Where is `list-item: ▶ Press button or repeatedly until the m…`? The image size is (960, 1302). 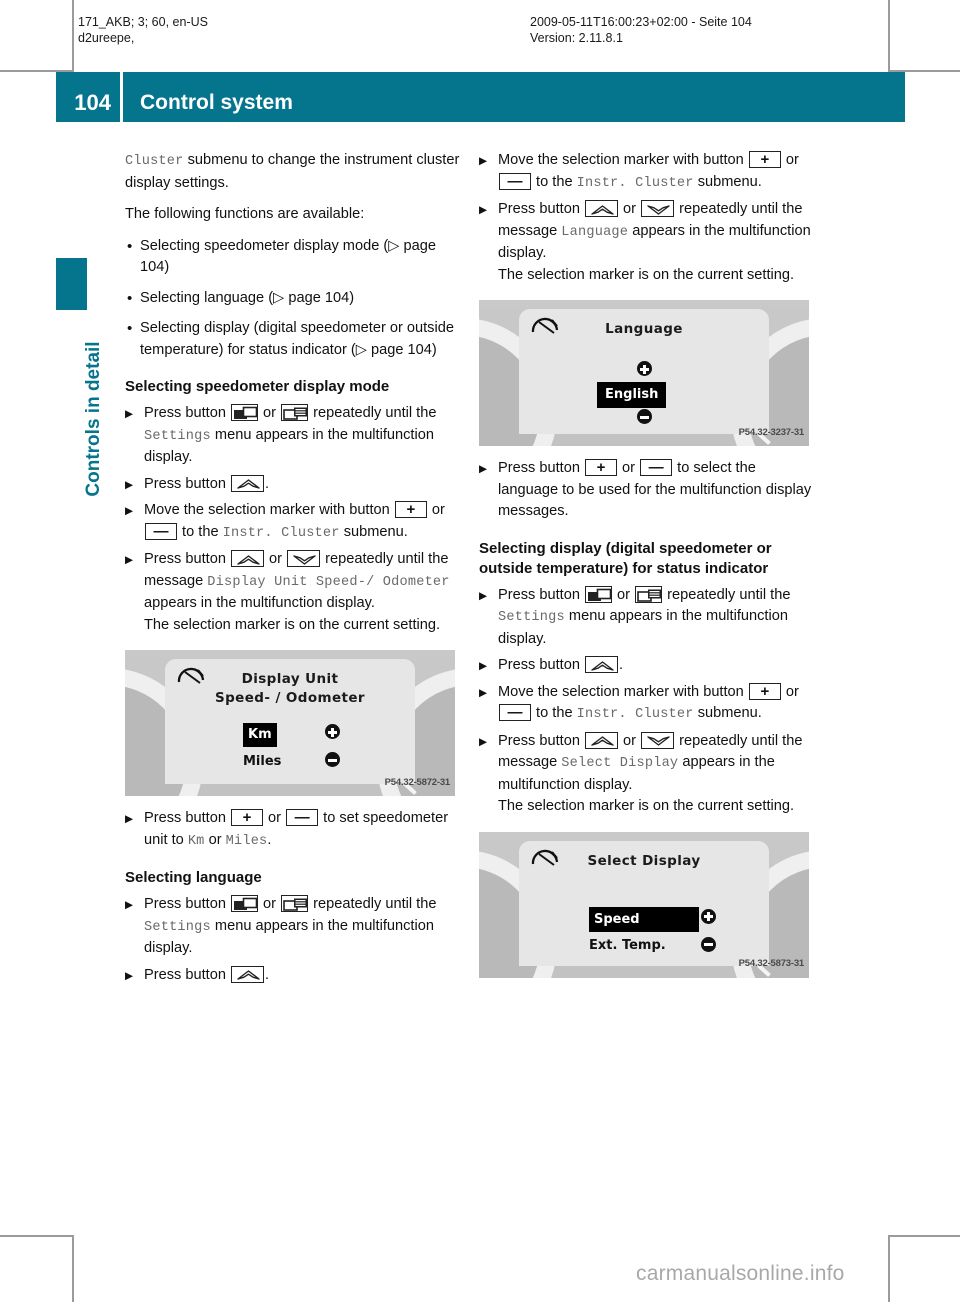
list-item: ▶ Press button or repeatedly until the m… is located at coordinates (647, 774).